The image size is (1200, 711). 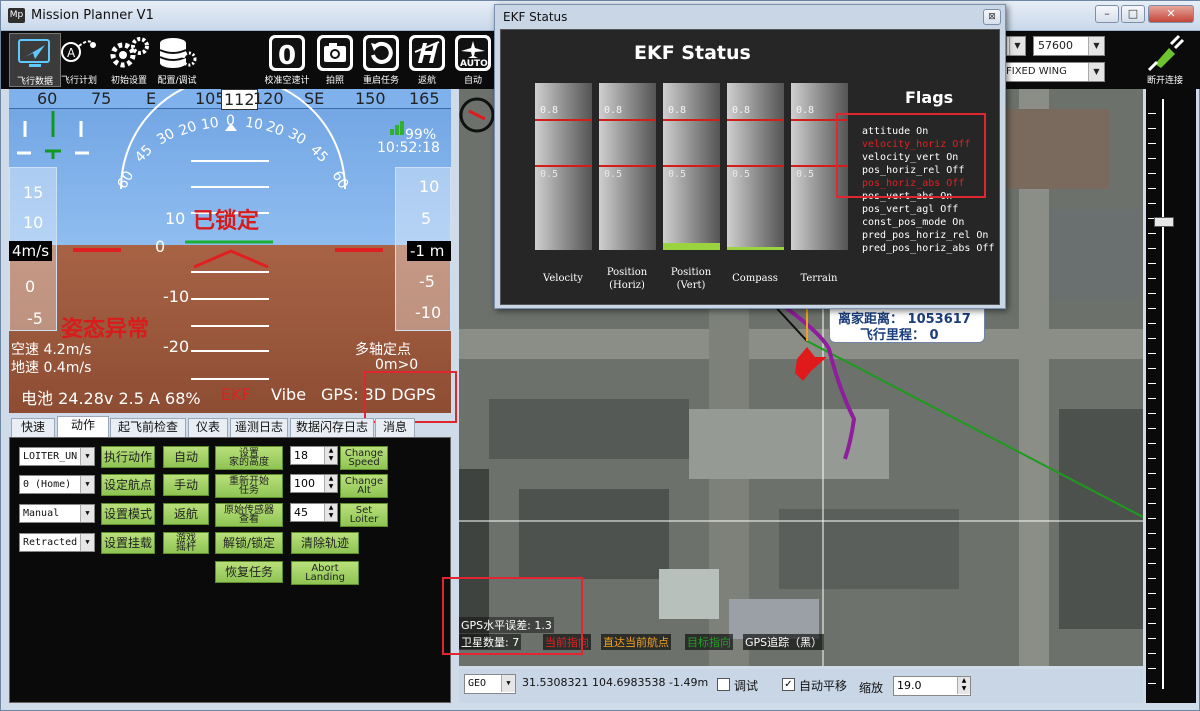 What do you see at coordinates (627, 279) in the screenshot?
I see `bar-label-pos-horiz: Position (Horiz)` at bounding box center [627, 279].